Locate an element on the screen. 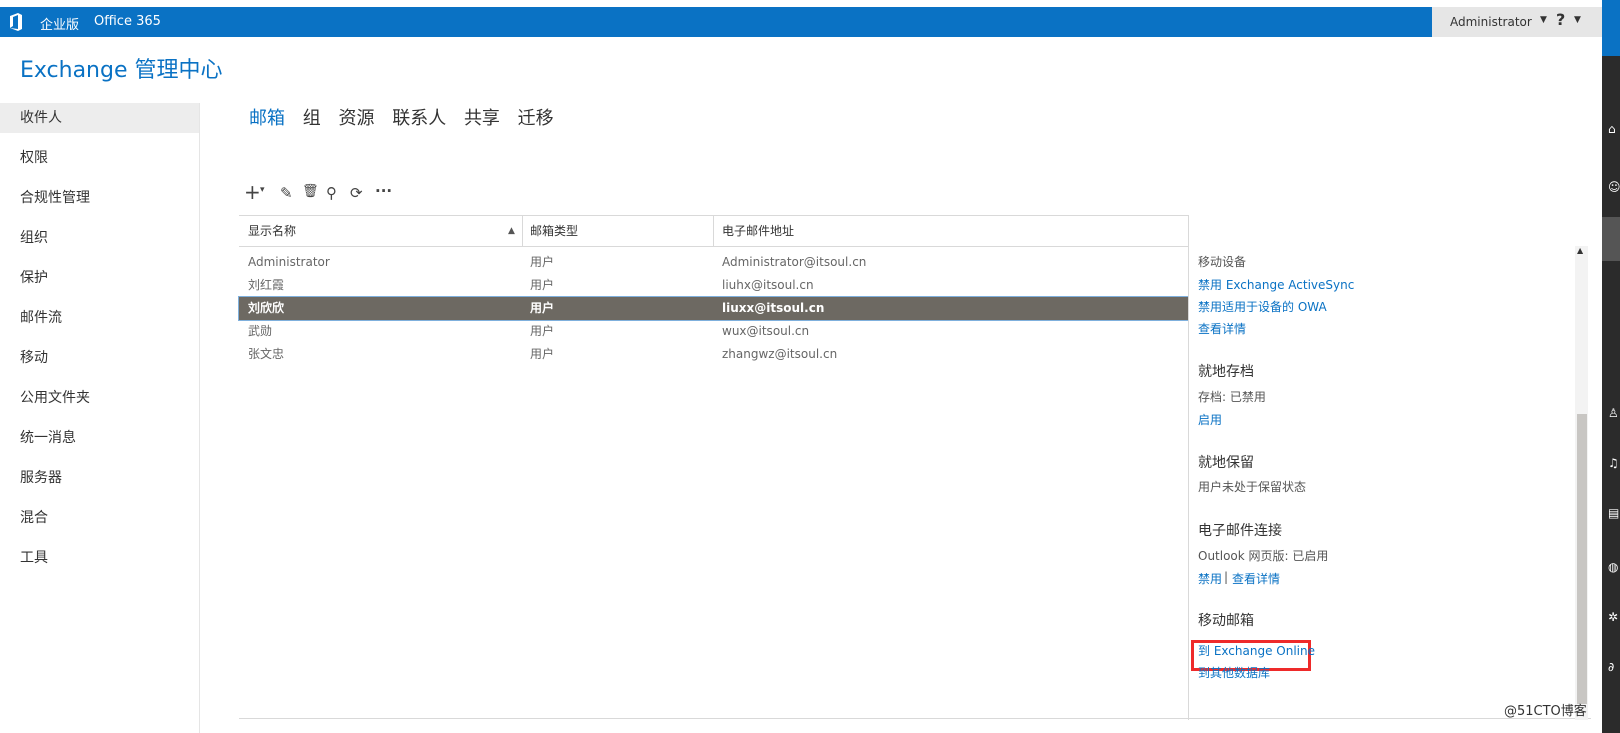  cell-email: liuhx@itsoul.cn is located at coordinates (768, 285).